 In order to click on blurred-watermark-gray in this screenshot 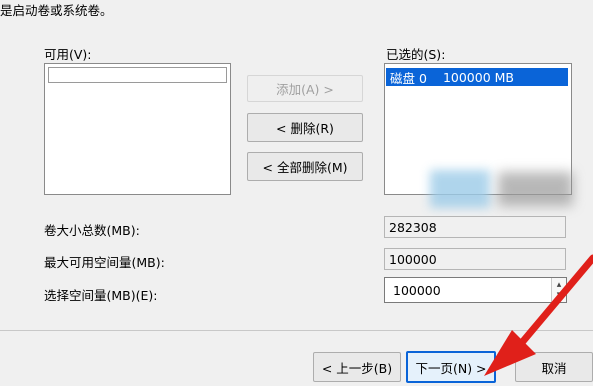, I will do `click(535, 189)`.